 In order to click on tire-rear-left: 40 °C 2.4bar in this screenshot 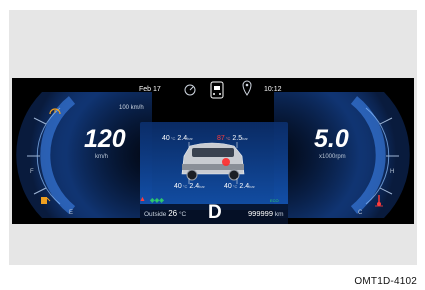, I will do `click(189, 186)`.